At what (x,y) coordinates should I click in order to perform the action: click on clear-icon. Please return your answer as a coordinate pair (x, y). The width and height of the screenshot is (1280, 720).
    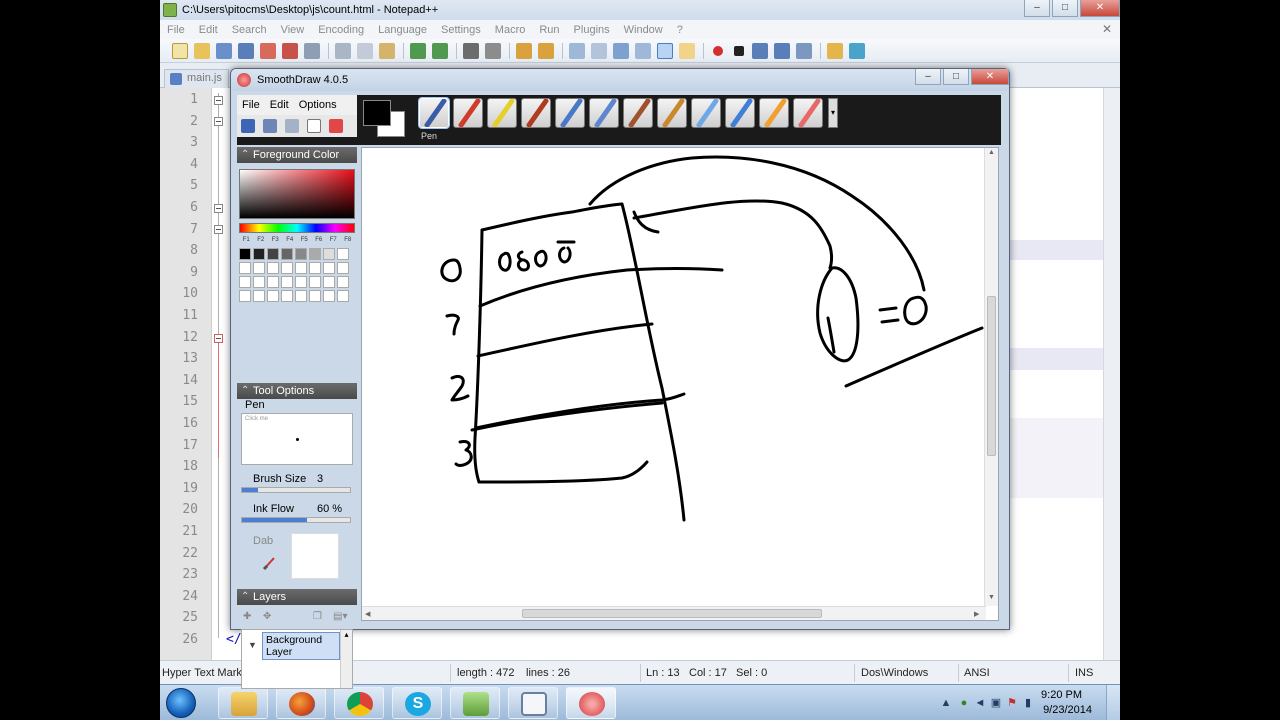
    Looking at the image, I should click on (336, 126).